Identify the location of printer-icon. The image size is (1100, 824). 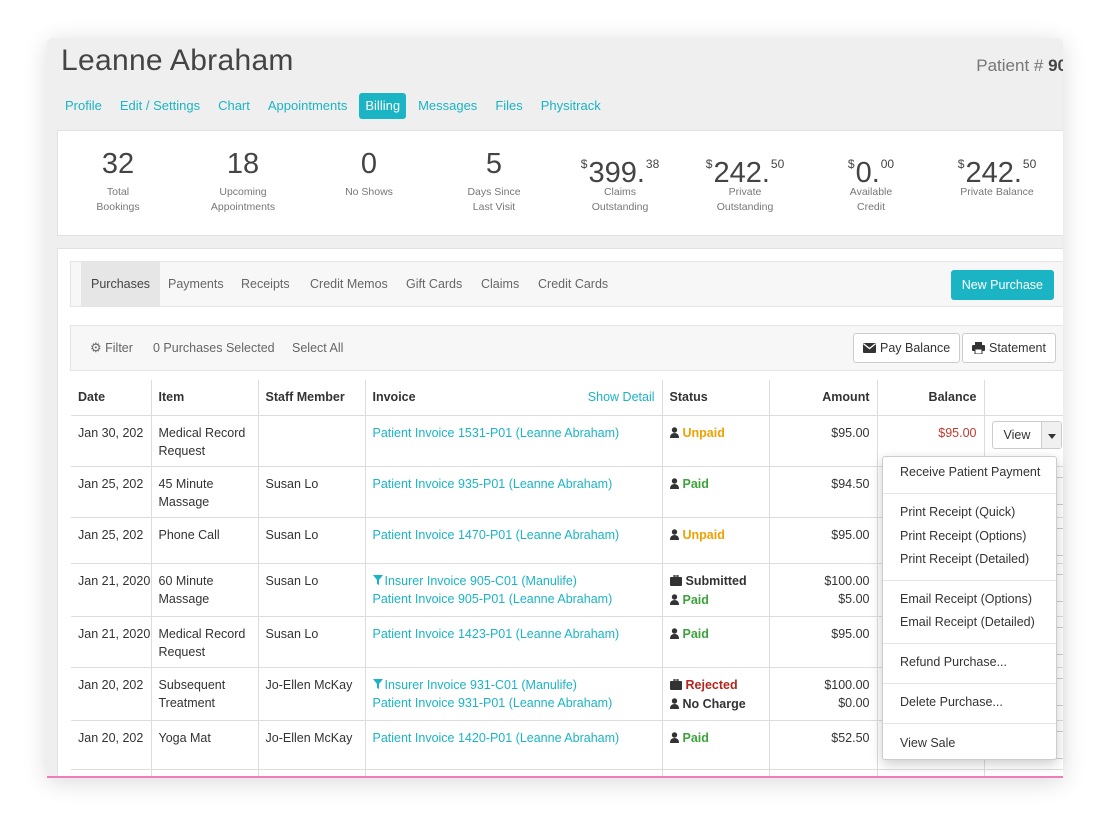
(978, 348).